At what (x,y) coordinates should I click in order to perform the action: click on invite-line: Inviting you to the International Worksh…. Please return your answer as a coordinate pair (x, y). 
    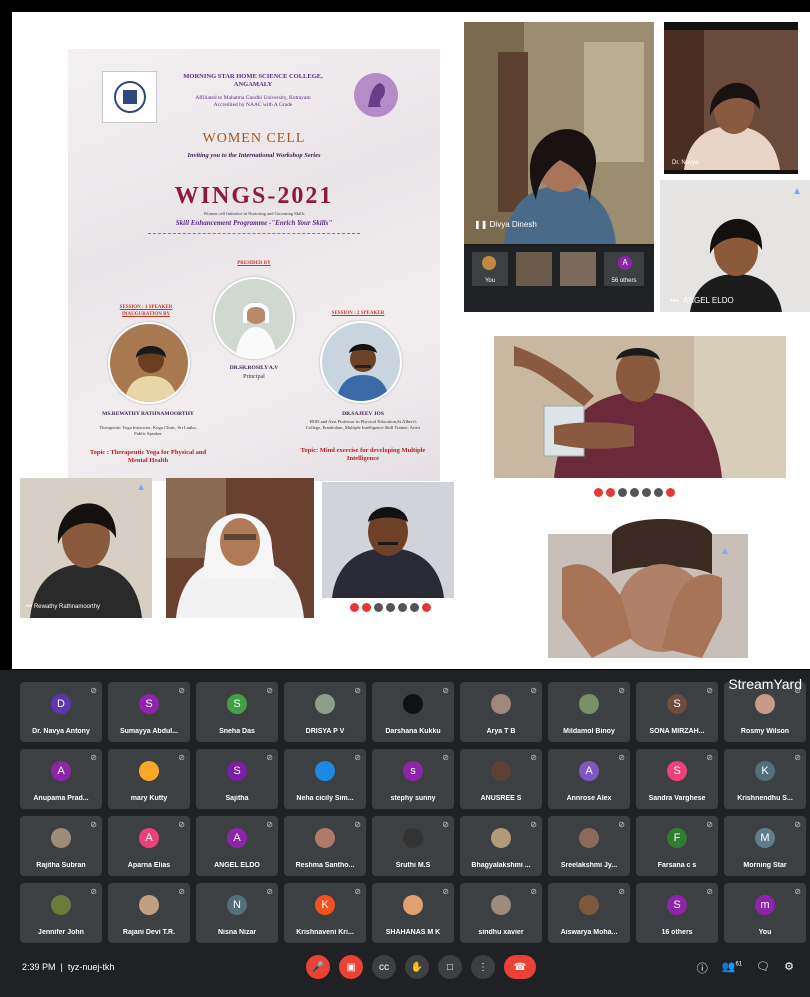
    Looking at the image, I should click on (254, 155).